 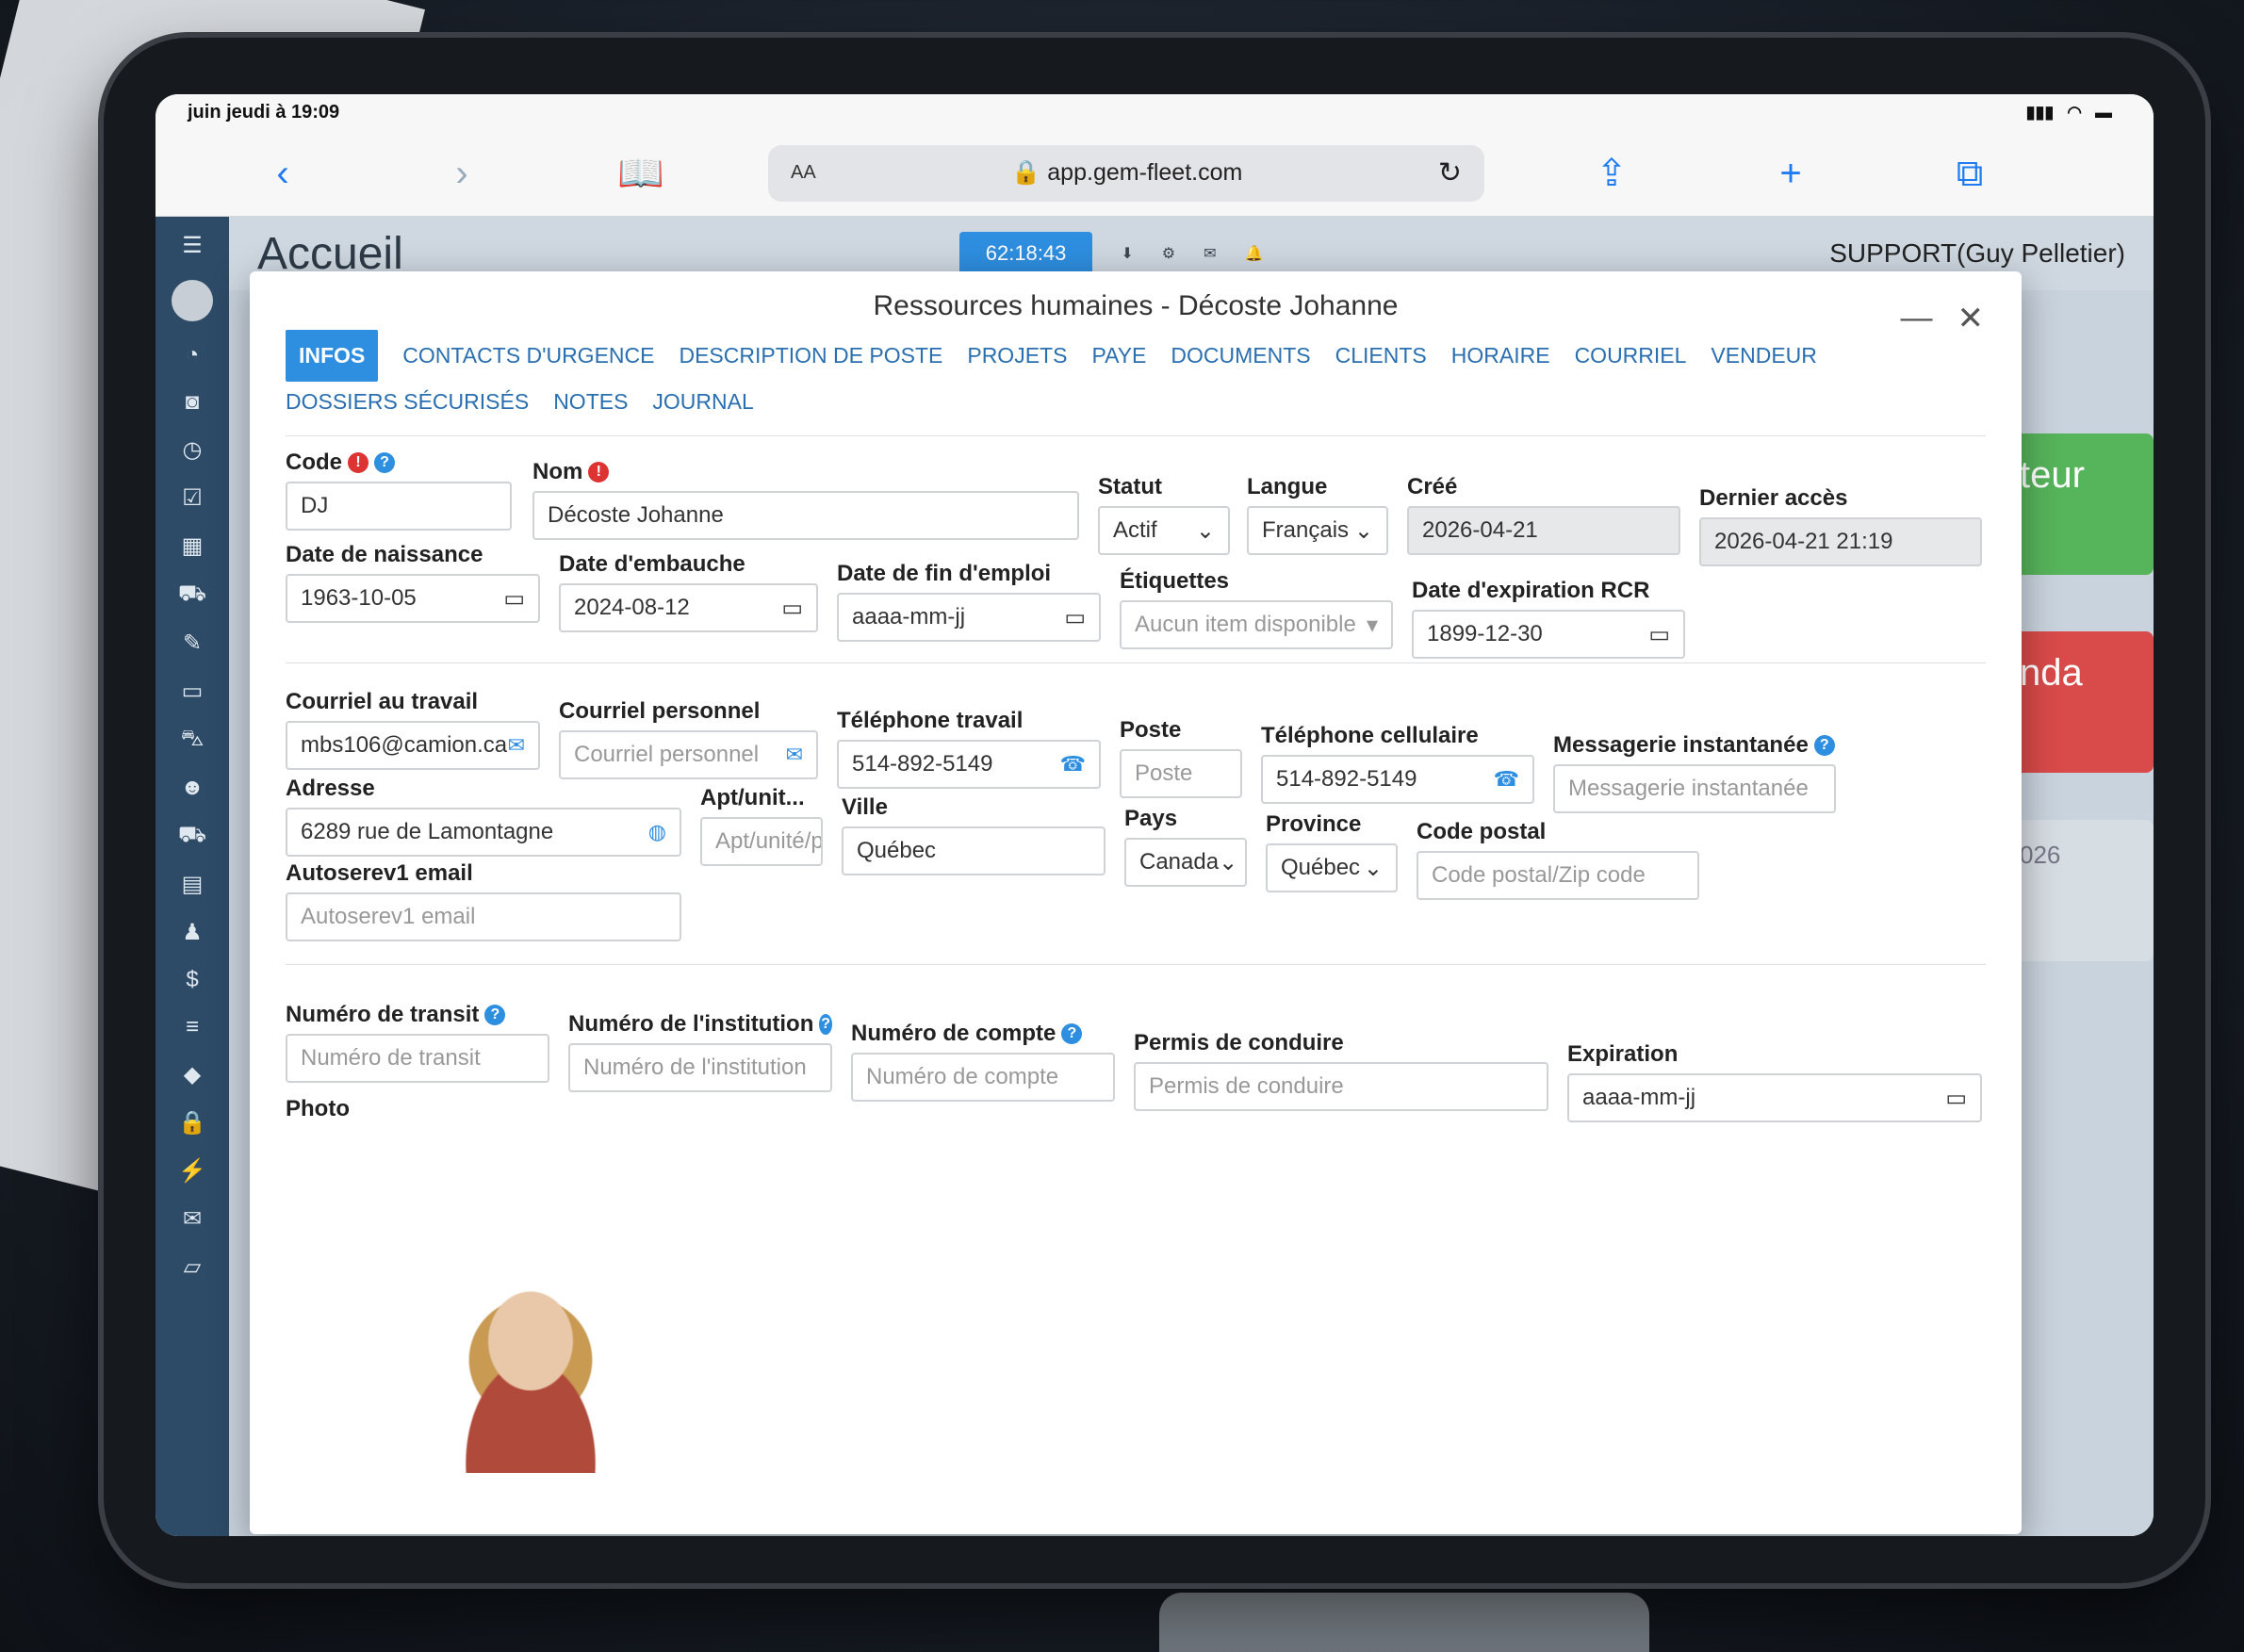 I want to click on check-icon: ☑, so click(x=192, y=498).